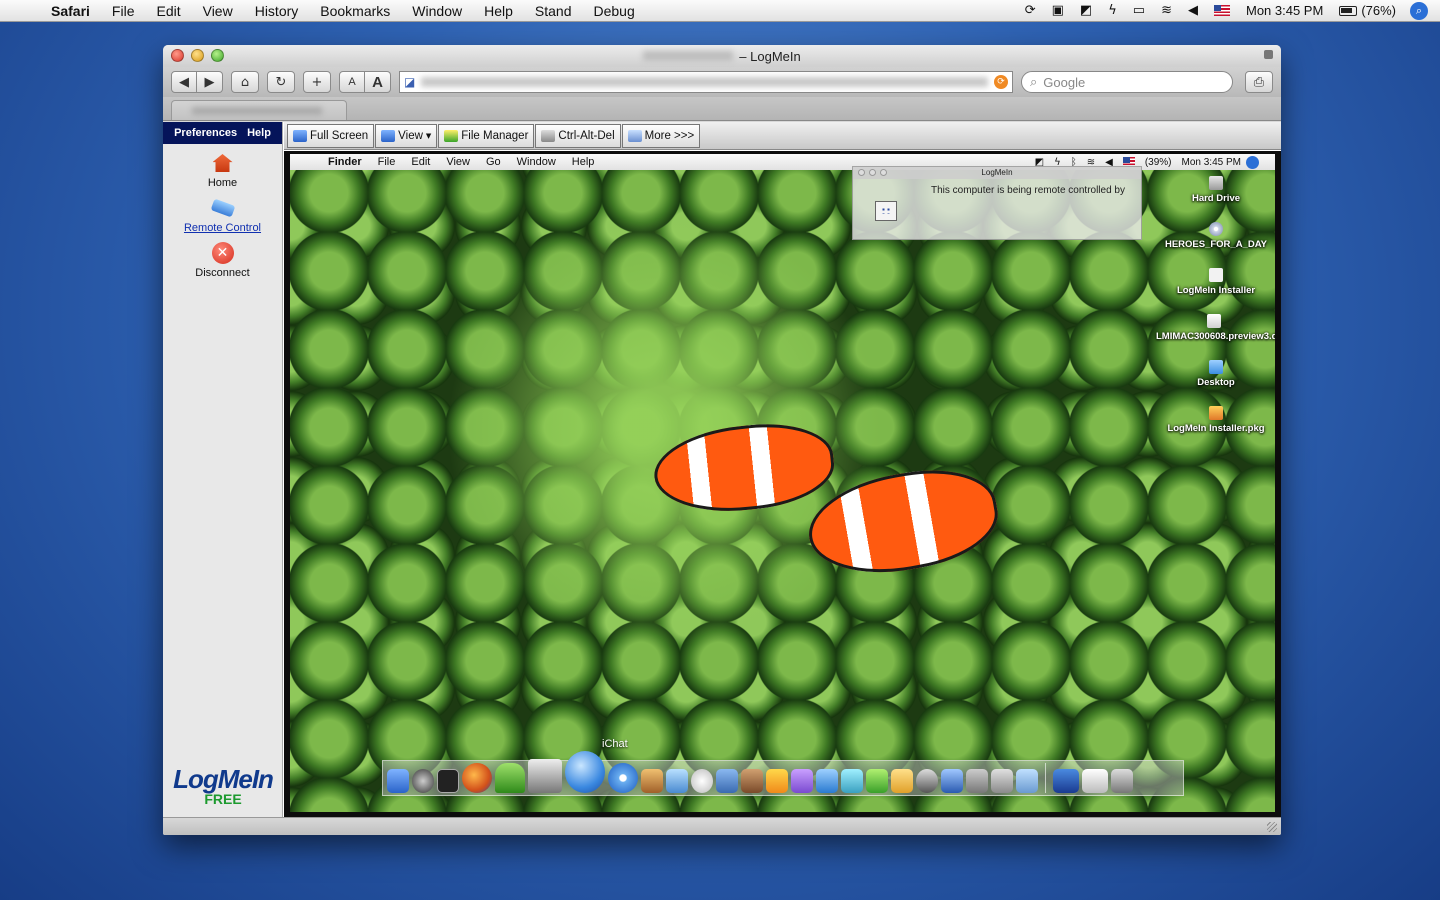 The height and width of the screenshot is (900, 1440). I want to click on desktop-icon-desktop: Desktop, so click(1215, 374).